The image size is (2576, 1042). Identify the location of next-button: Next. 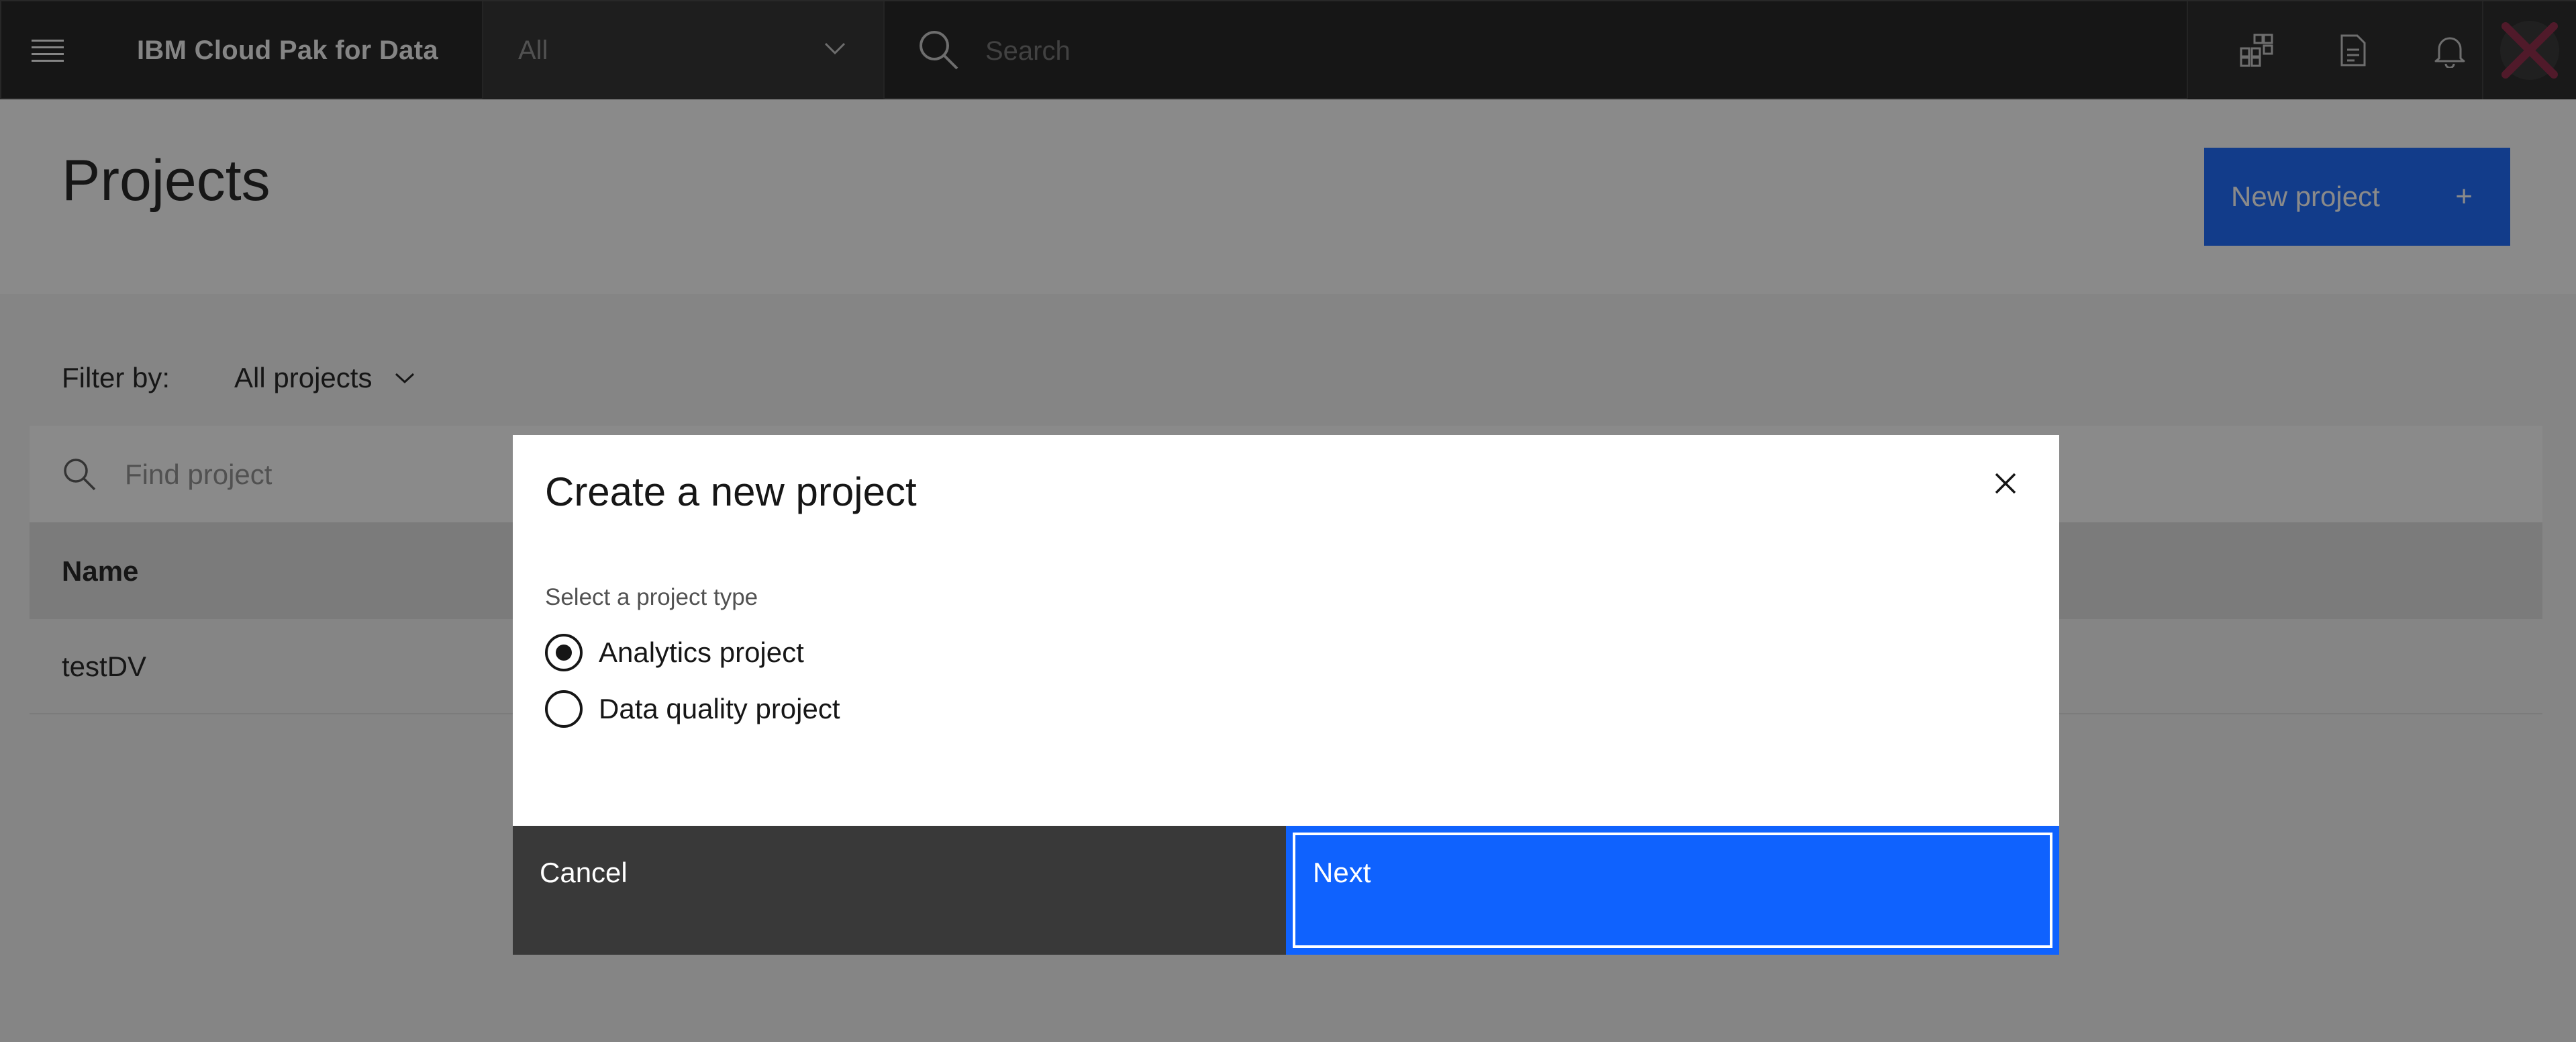
(1672, 890).